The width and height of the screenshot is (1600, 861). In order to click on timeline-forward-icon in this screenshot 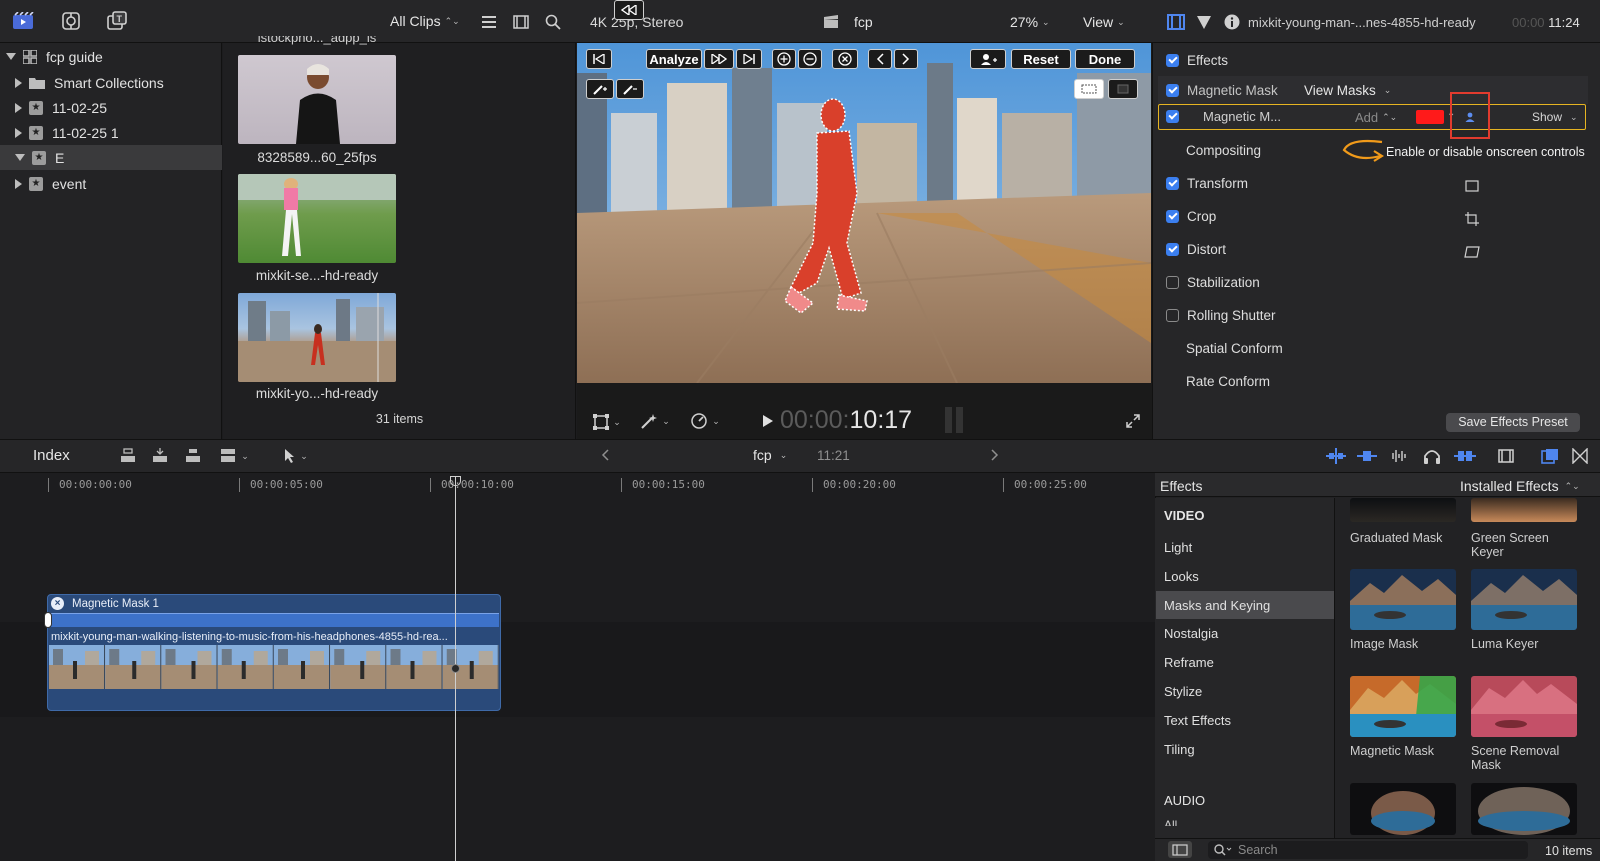, I will do `click(995, 455)`.